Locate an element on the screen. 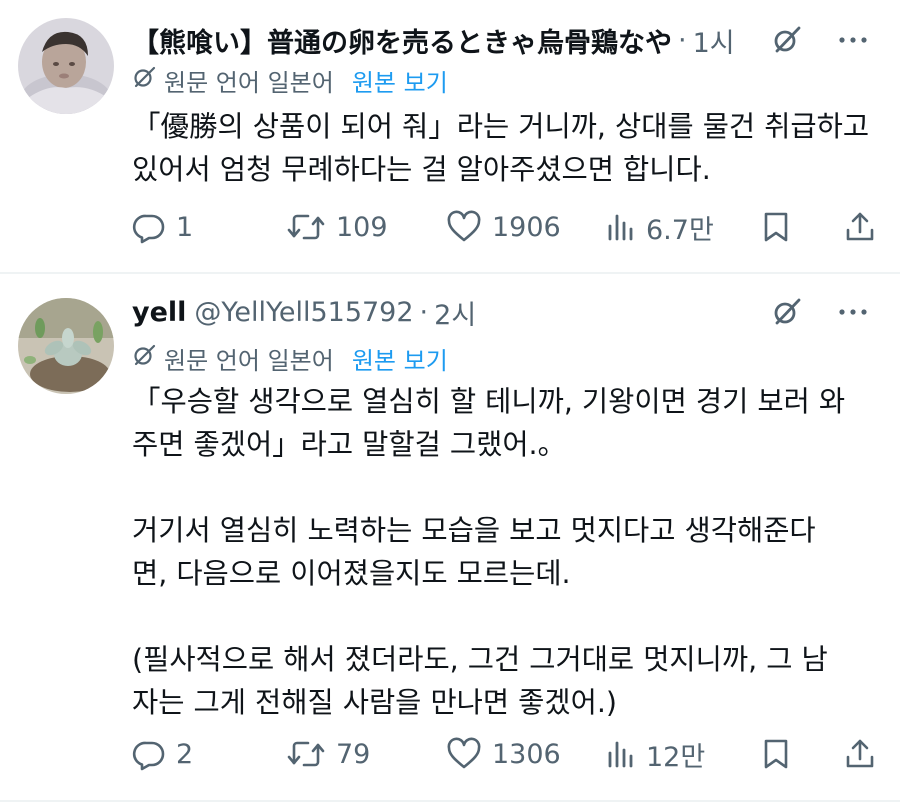 The width and height of the screenshot is (900, 804). repost-count: 79 is located at coordinates (353, 754).